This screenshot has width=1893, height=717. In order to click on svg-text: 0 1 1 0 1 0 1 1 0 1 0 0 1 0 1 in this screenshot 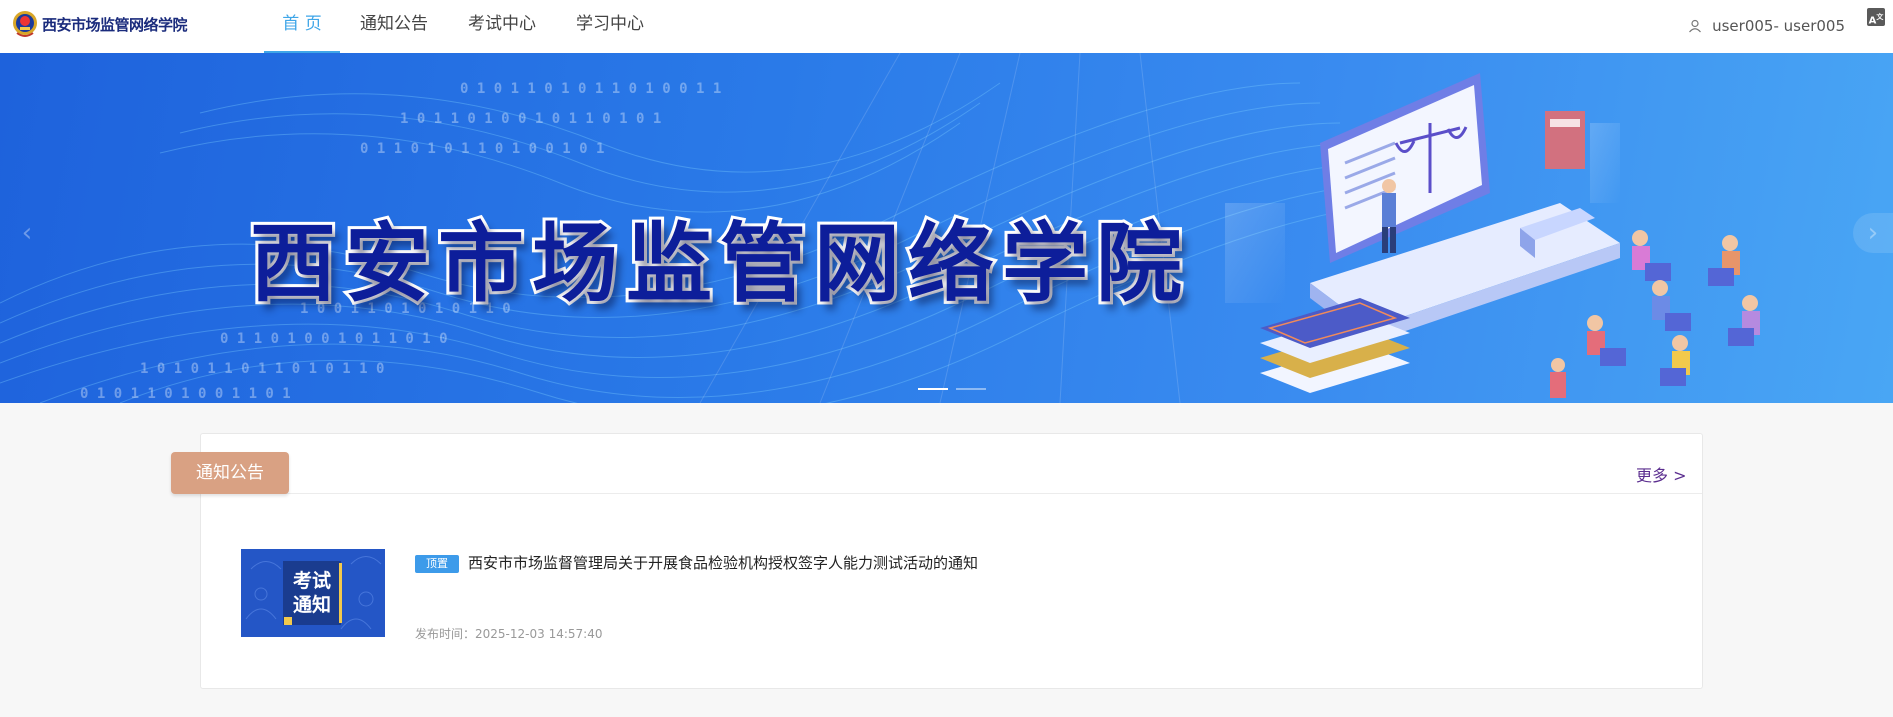, I will do `click(482, 149)`.